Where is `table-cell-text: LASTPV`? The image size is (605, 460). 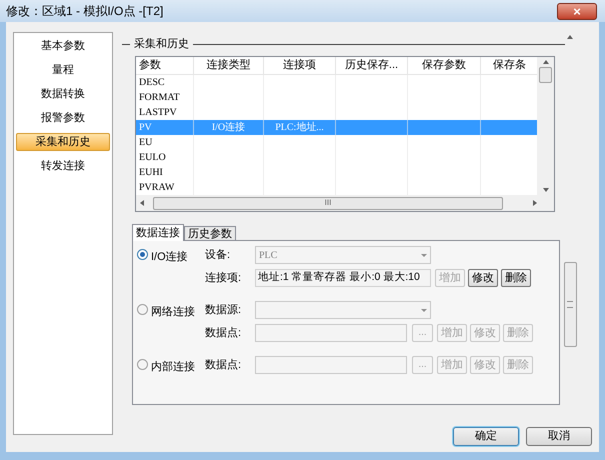
table-cell-text: LASTPV is located at coordinates (158, 113).